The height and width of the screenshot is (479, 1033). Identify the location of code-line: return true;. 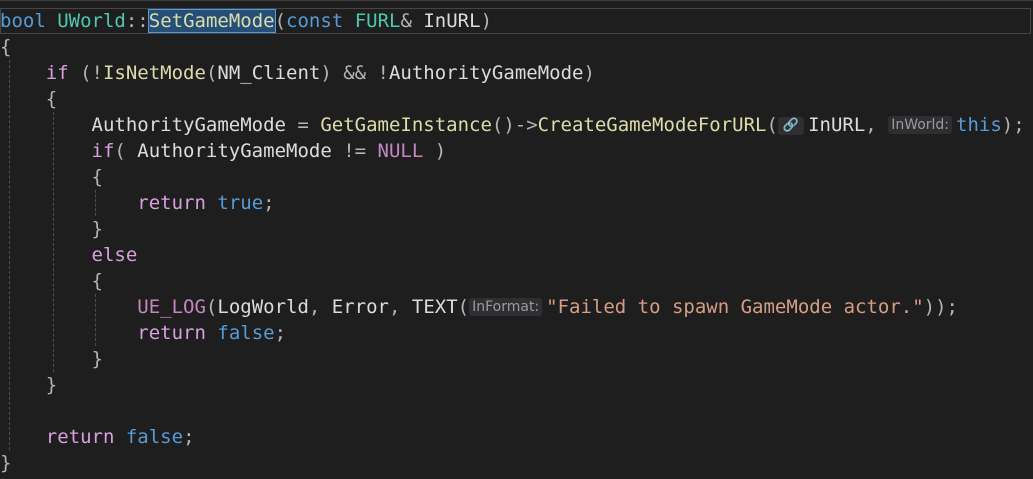
(516, 203).